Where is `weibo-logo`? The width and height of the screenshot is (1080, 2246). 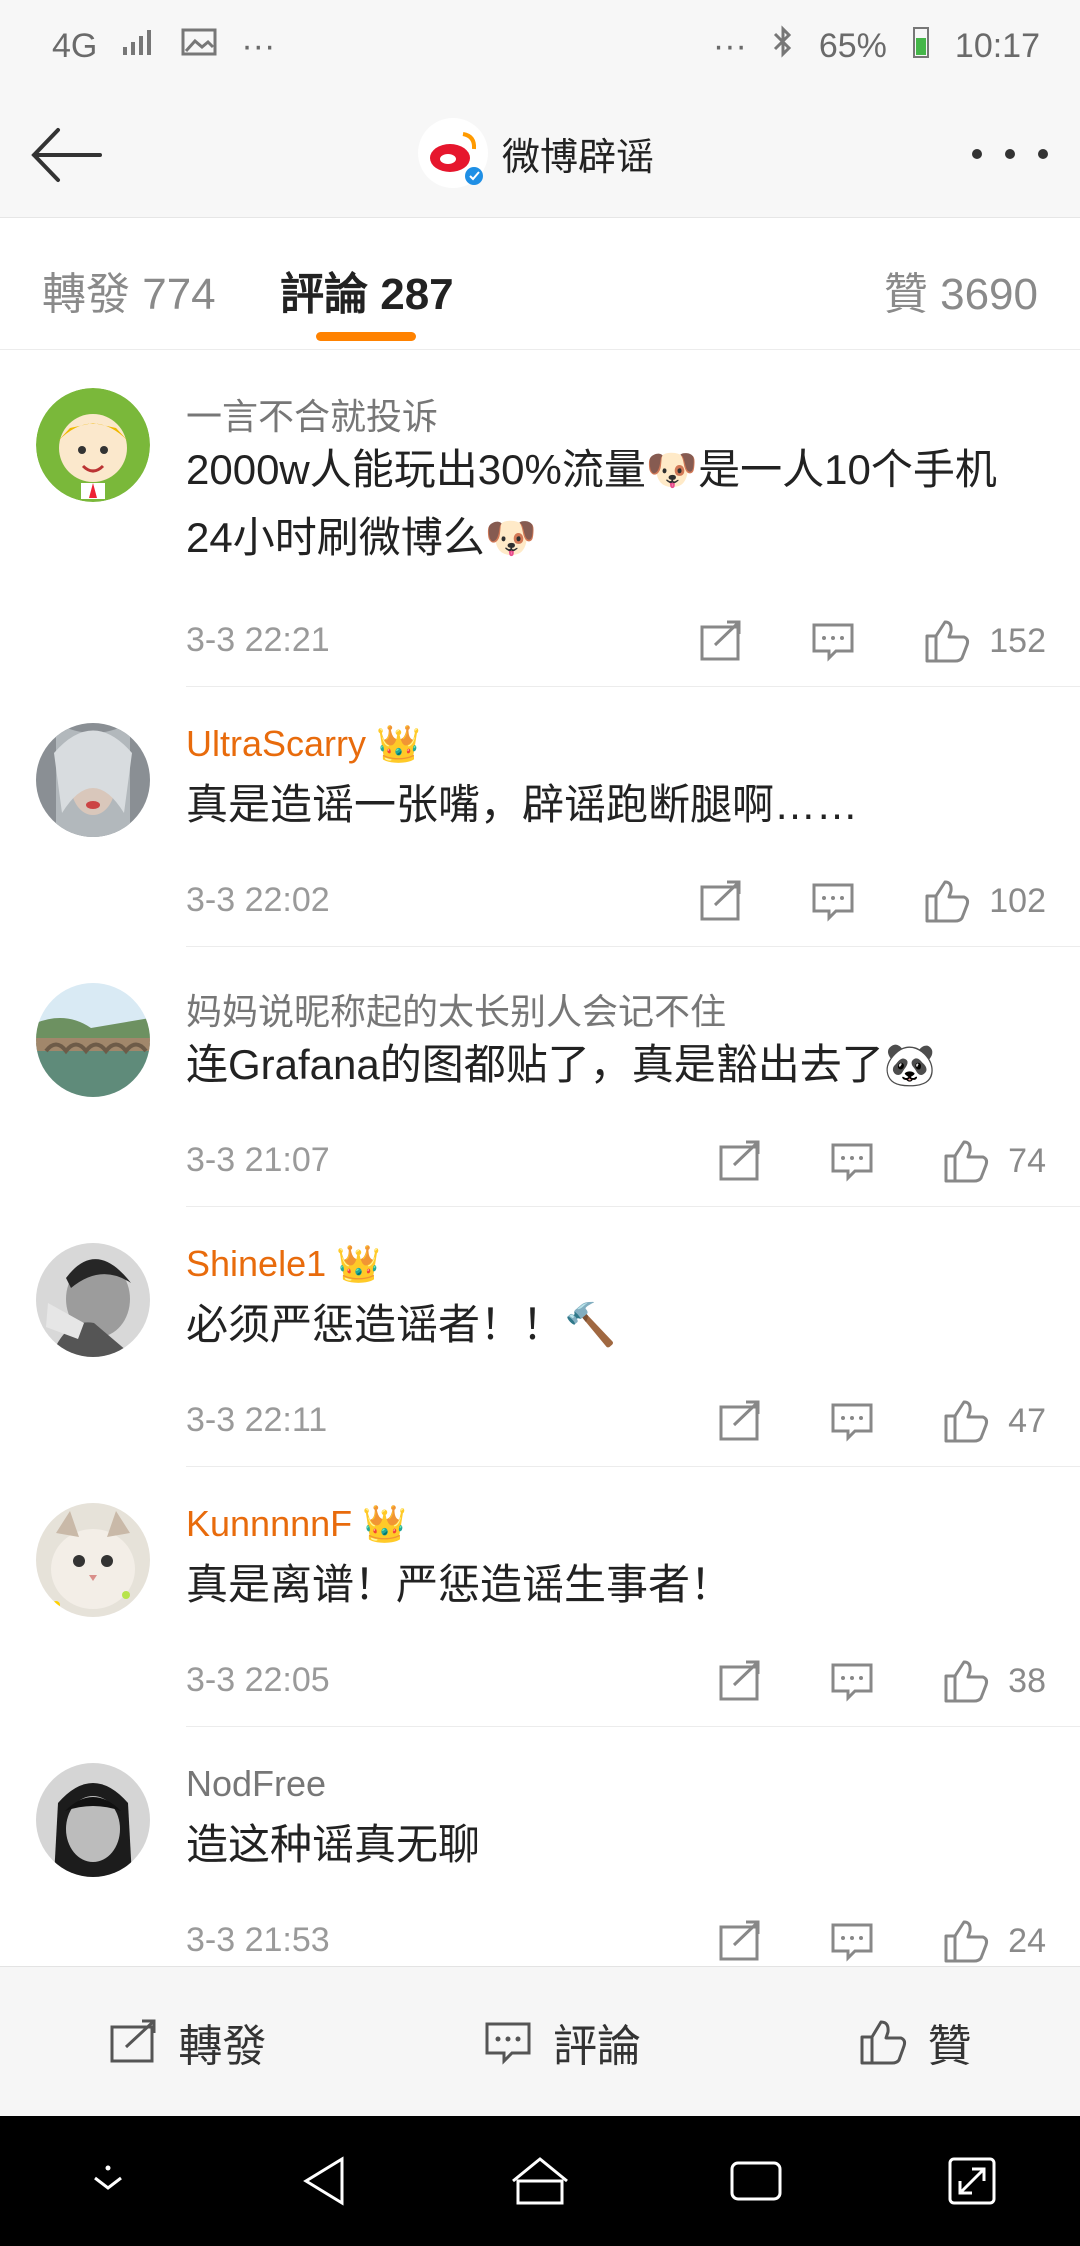
weibo-logo is located at coordinates (453, 153).